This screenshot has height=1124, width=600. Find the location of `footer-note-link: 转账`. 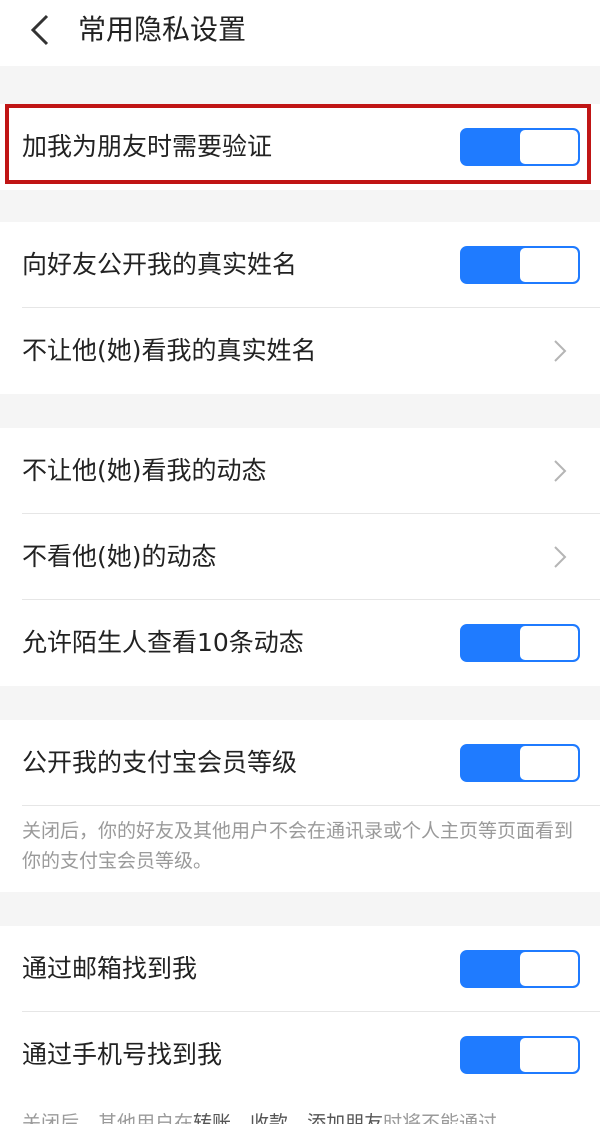

footer-note-link: 转账 is located at coordinates (212, 1118).